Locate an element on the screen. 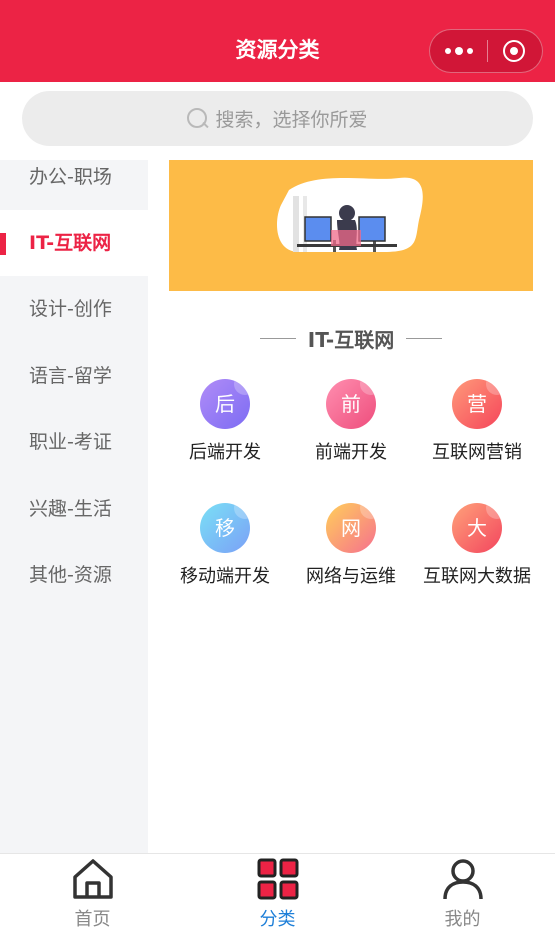  category-label: 前端开发 is located at coordinates (351, 452).